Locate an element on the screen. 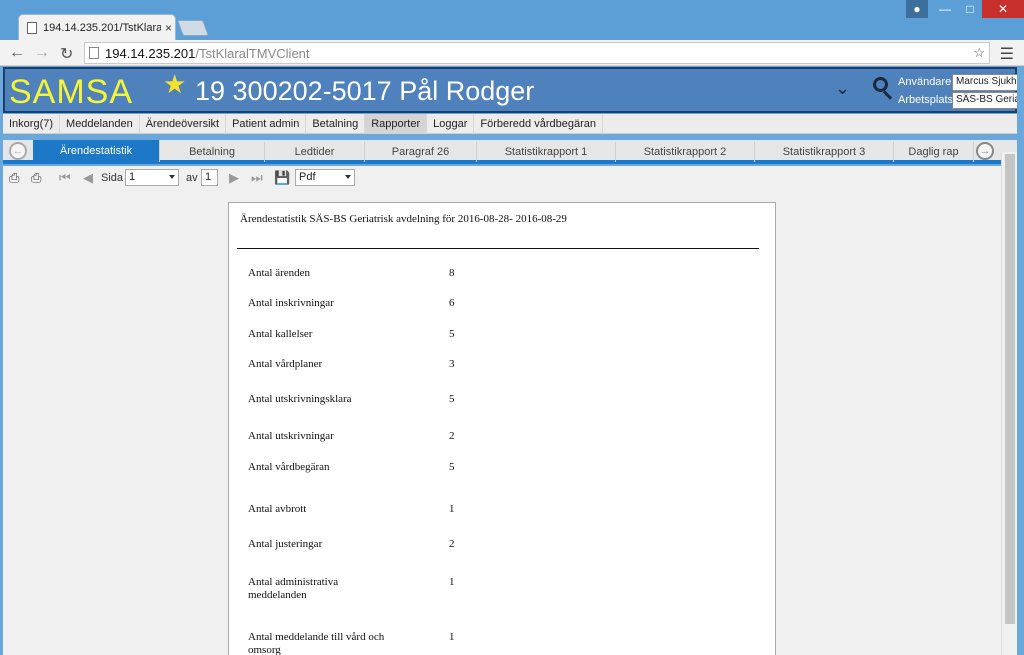 Image resolution: width=1024 pixels, height=655 pixels. stat-label: Antal inskrivningar is located at coordinates (291, 303).